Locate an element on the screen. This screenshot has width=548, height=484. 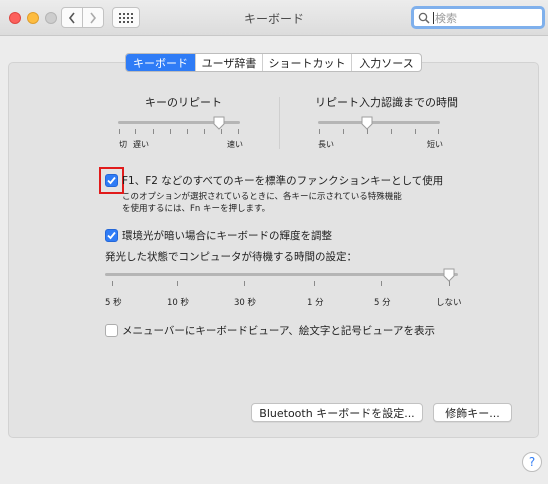
help-button: ? is located at coordinates (532, 462).